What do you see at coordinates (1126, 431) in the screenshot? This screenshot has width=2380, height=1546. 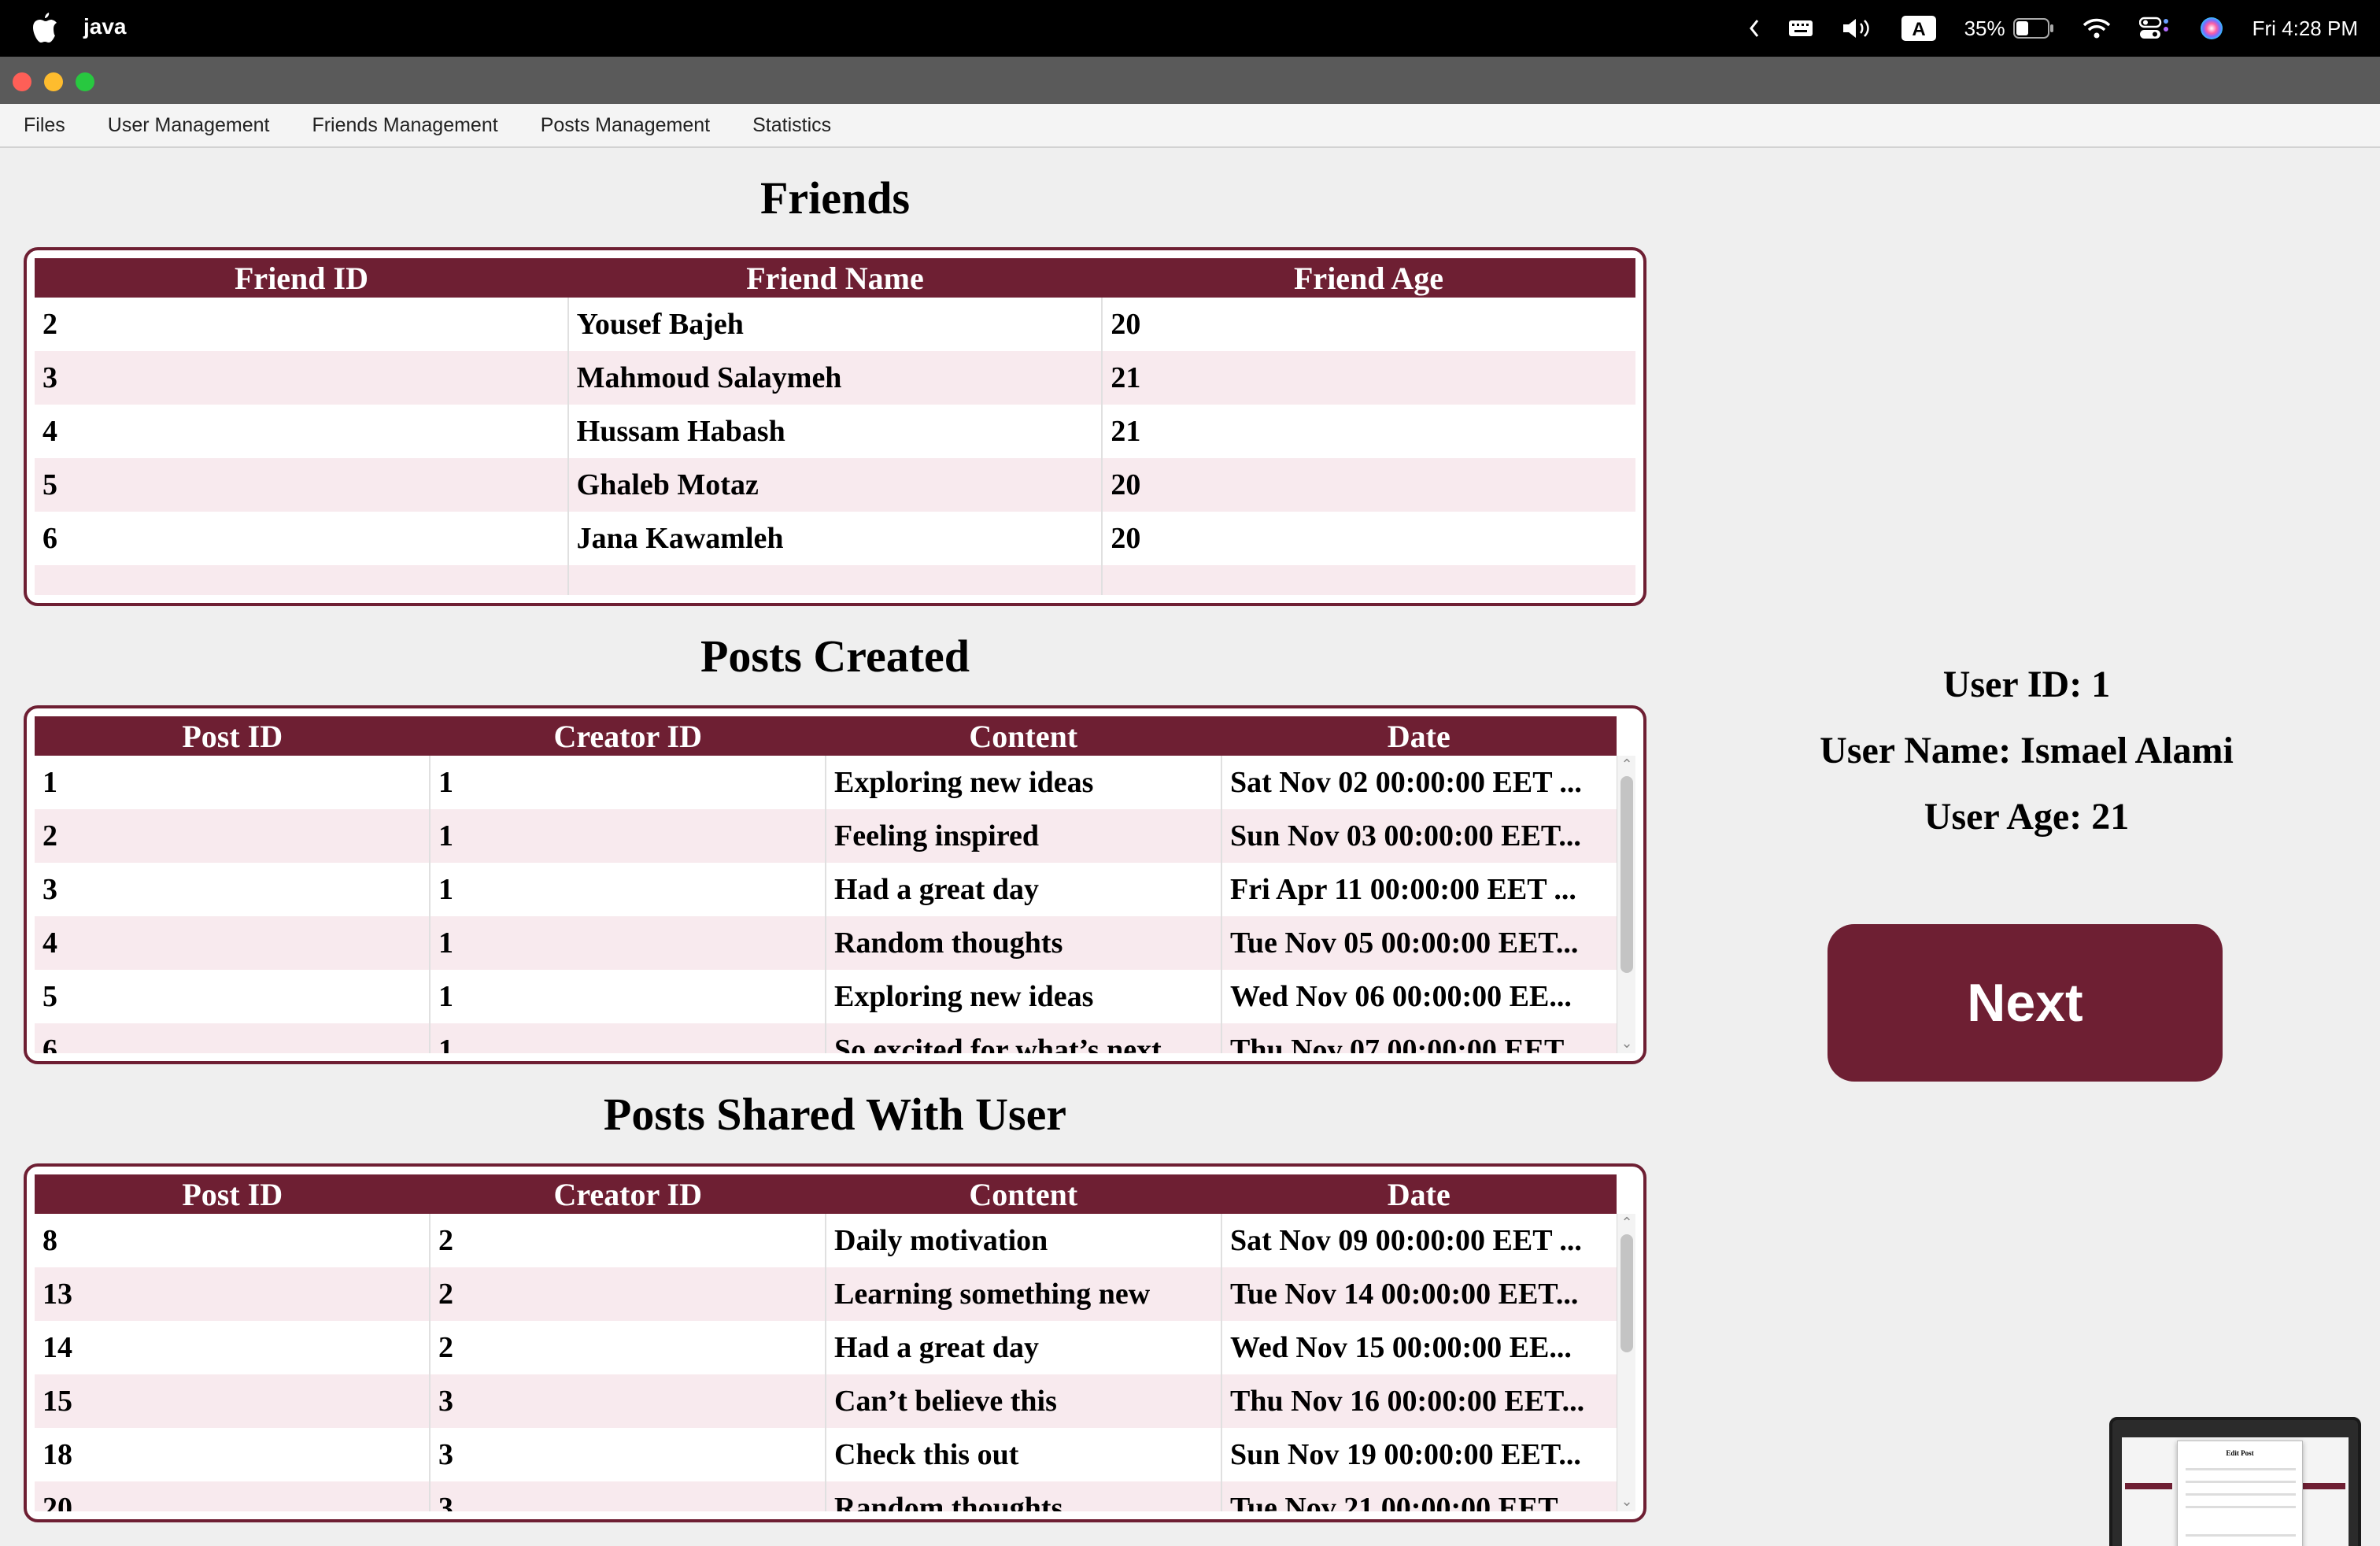 I see `table-cell: 21` at bounding box center [1126, 431].